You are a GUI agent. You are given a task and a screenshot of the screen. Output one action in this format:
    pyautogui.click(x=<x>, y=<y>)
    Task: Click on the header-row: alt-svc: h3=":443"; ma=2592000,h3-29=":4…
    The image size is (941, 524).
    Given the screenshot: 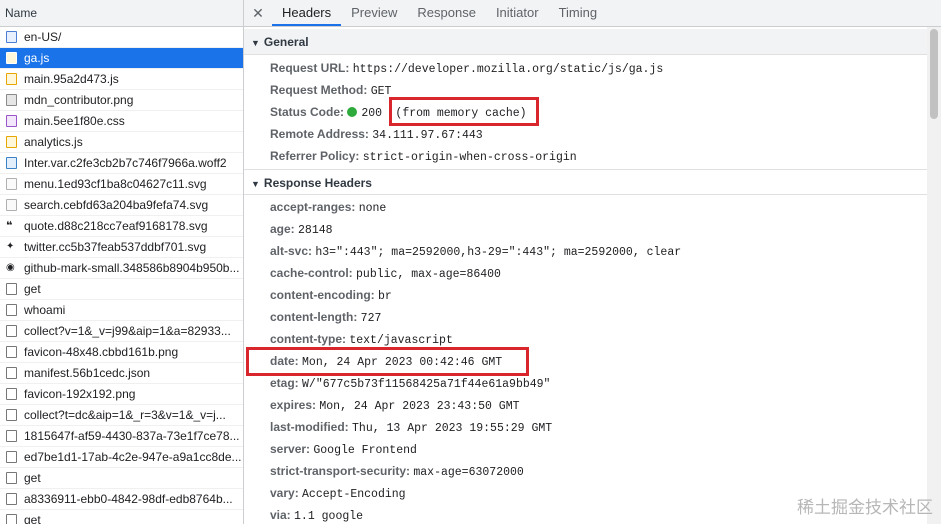 What is the action you would take?
    pyautogui.click(x=592, y=251)
    